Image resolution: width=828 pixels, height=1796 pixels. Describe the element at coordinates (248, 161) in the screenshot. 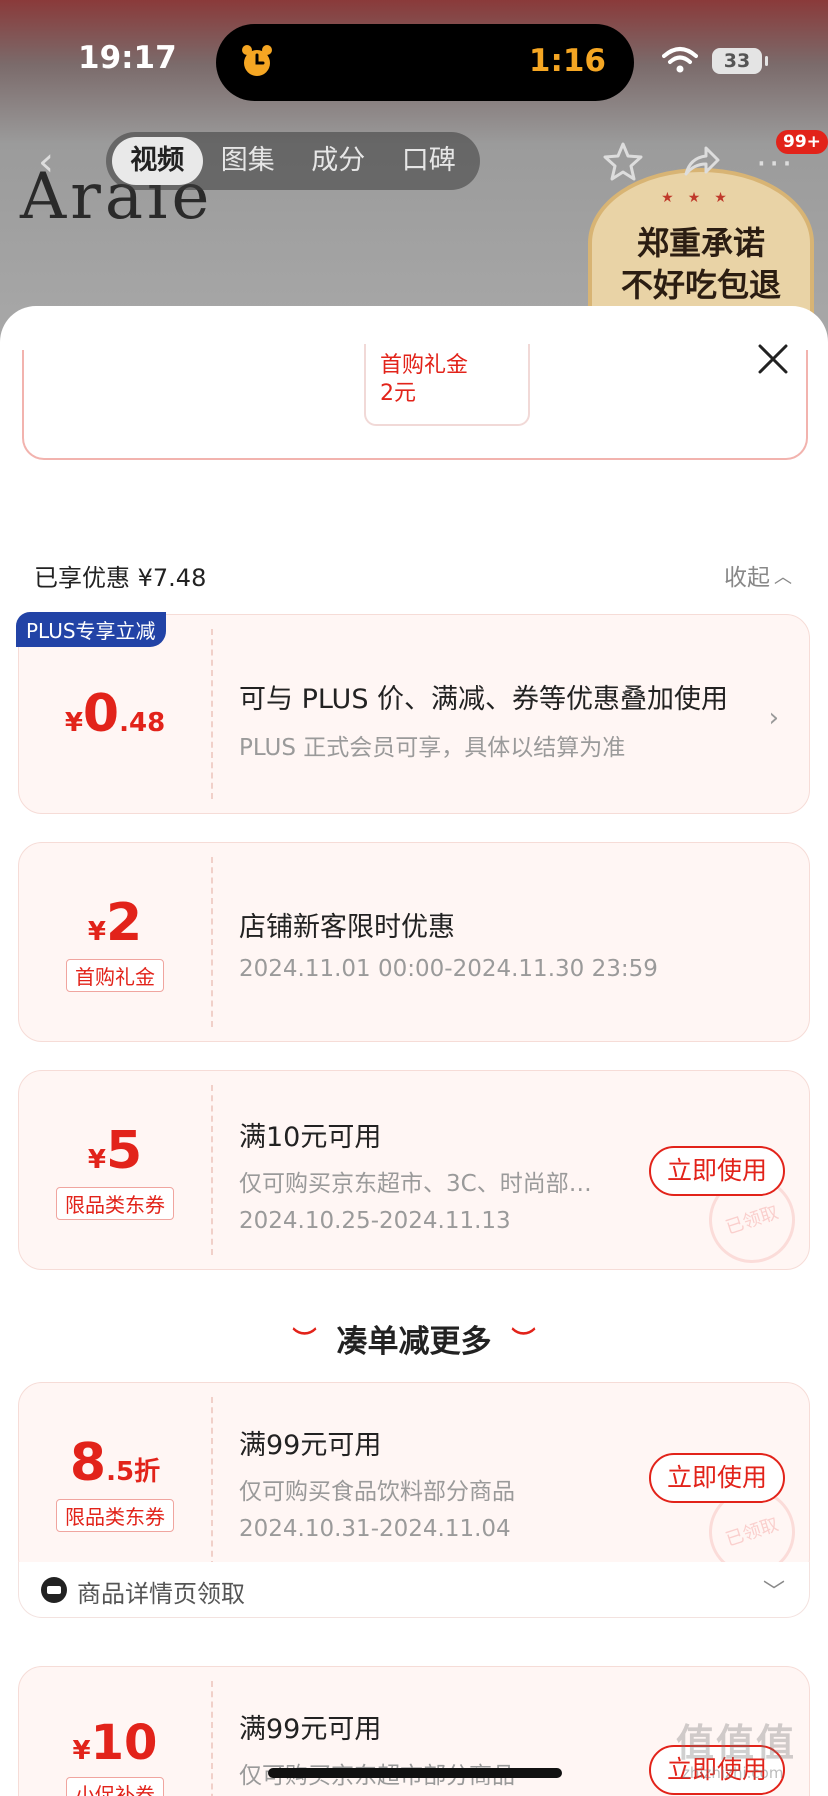

I see `tab-gallery: 图集` at that location.